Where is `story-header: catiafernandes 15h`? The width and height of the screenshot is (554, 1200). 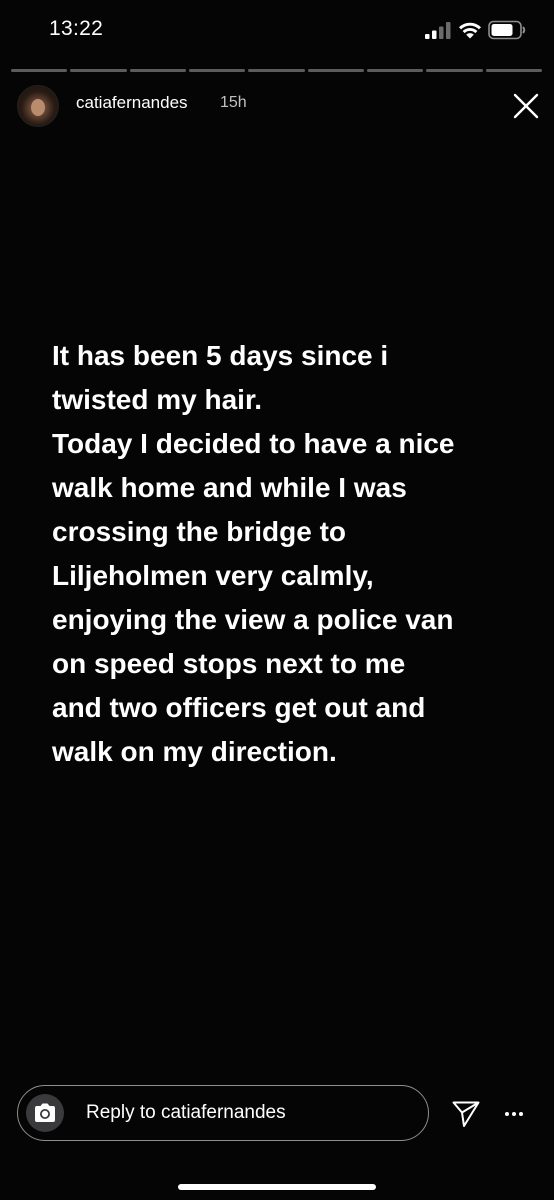 story-header: catiafernandes 15h is located at coordinates (277, 105).